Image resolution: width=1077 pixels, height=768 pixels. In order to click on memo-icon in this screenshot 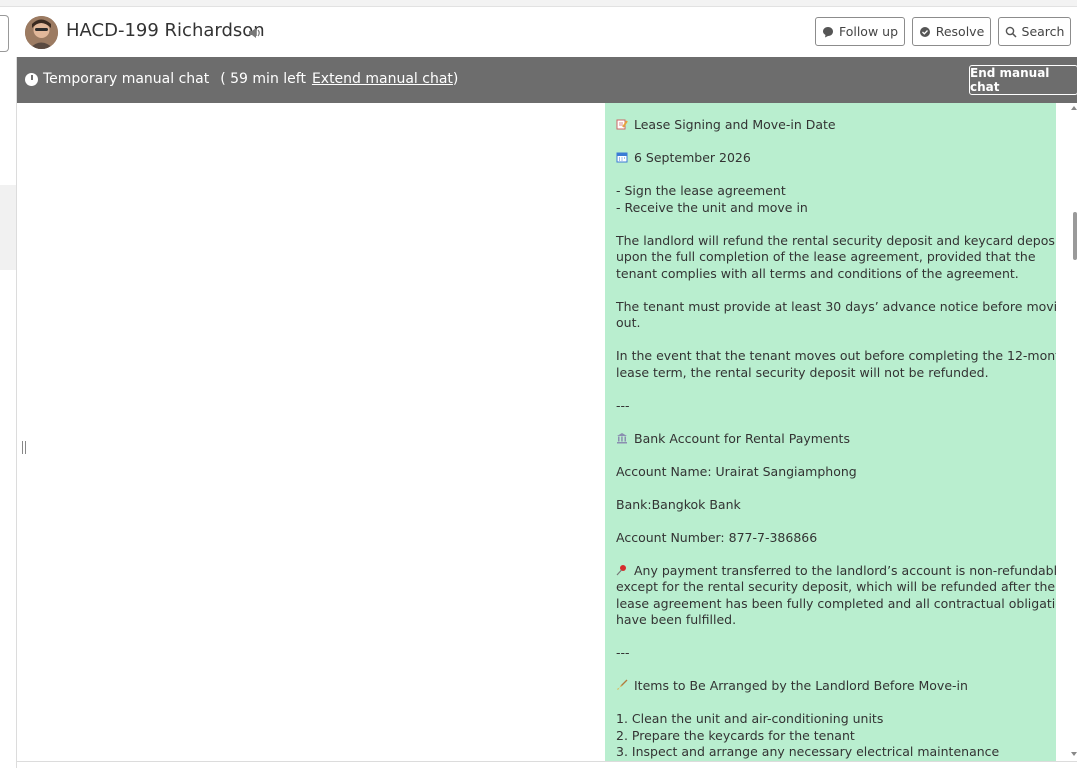, I will do `click(622, 124)`.